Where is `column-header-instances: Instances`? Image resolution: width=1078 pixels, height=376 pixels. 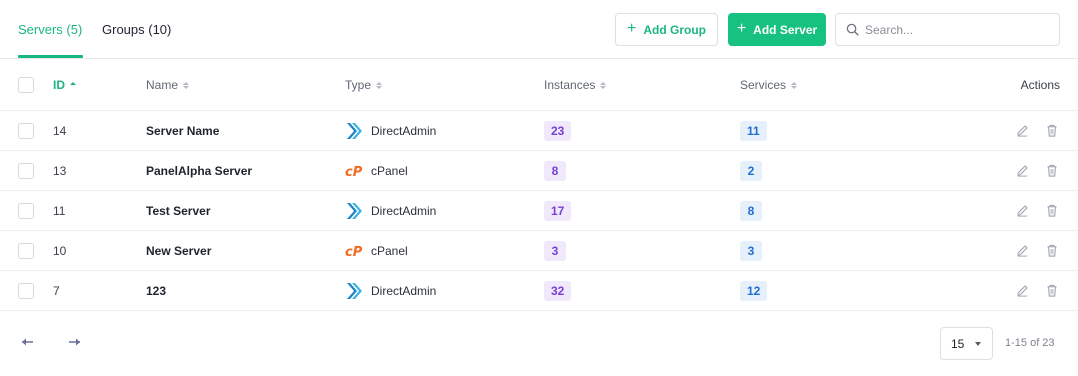 column-header-instances: Instances is located at coordinates (575, 85).